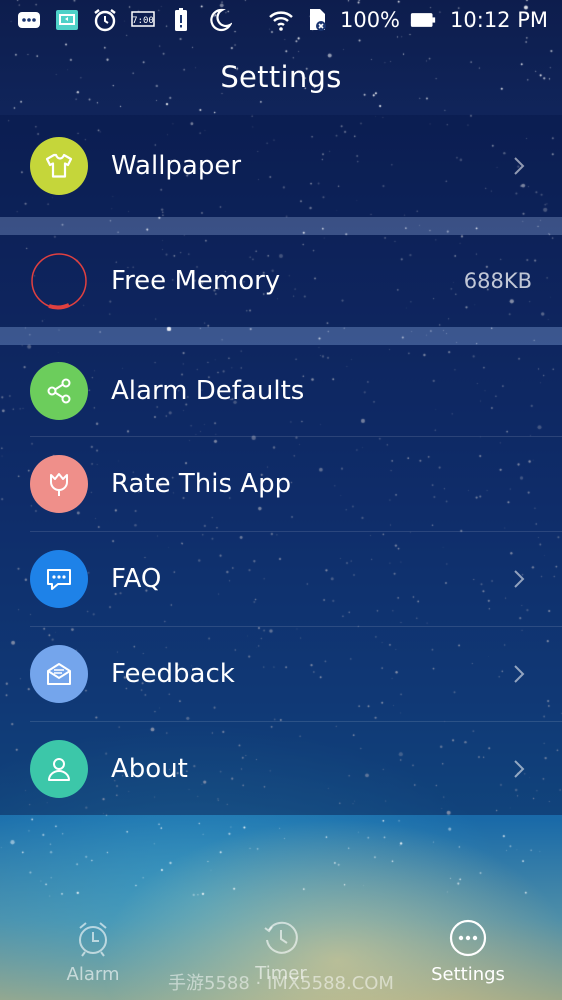 The height and width of the screenshot is (1000, 562). What do you see at coordinates (208, 390) in the screenshot?
I see `alarm-defaults-label: Alarm Defaults` at bounding box center [208, 390].